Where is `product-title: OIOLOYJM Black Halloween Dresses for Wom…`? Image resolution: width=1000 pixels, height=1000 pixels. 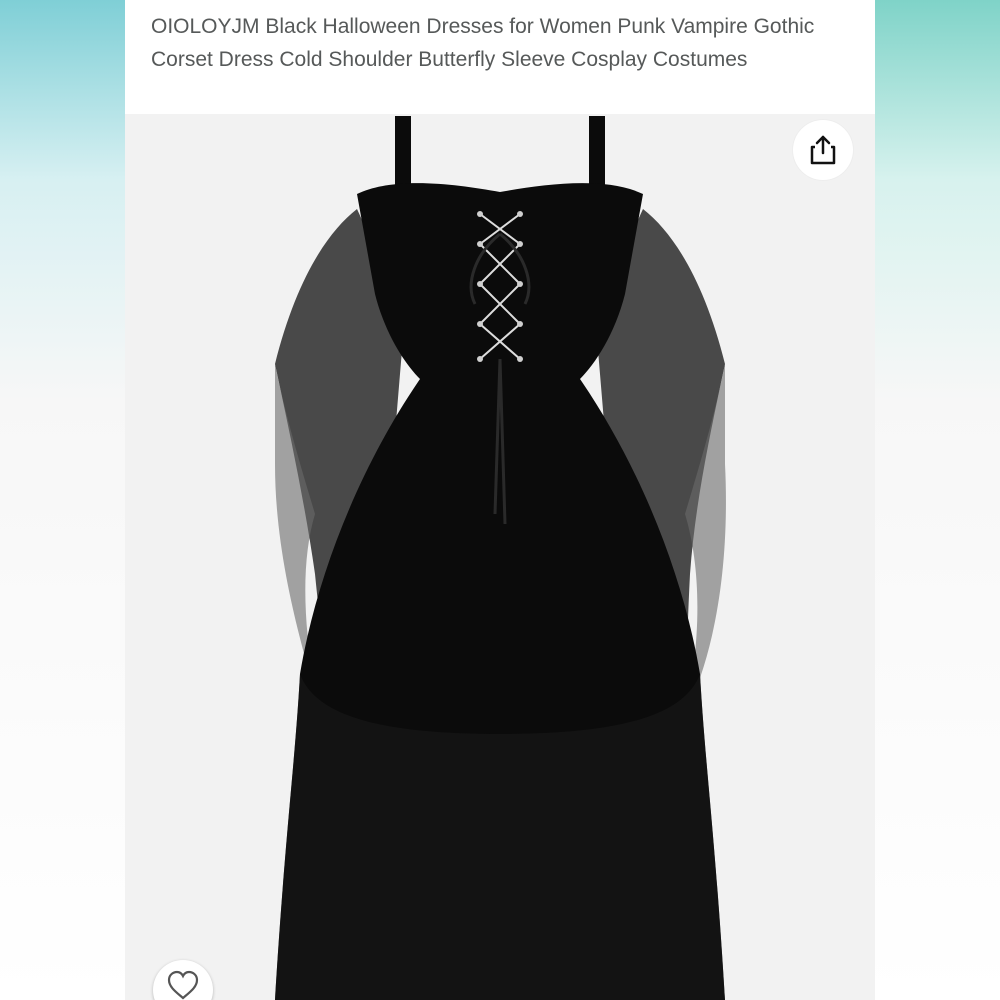 product-title: OIOLOYJM Black Halloween Dresses for Wom… is located at coordinates (496, 43).